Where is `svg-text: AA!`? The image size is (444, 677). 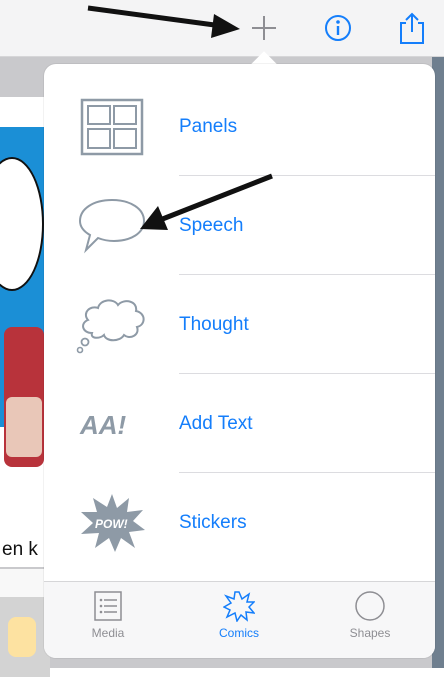 svg-text: AA! is located at coordinates (103, 425).